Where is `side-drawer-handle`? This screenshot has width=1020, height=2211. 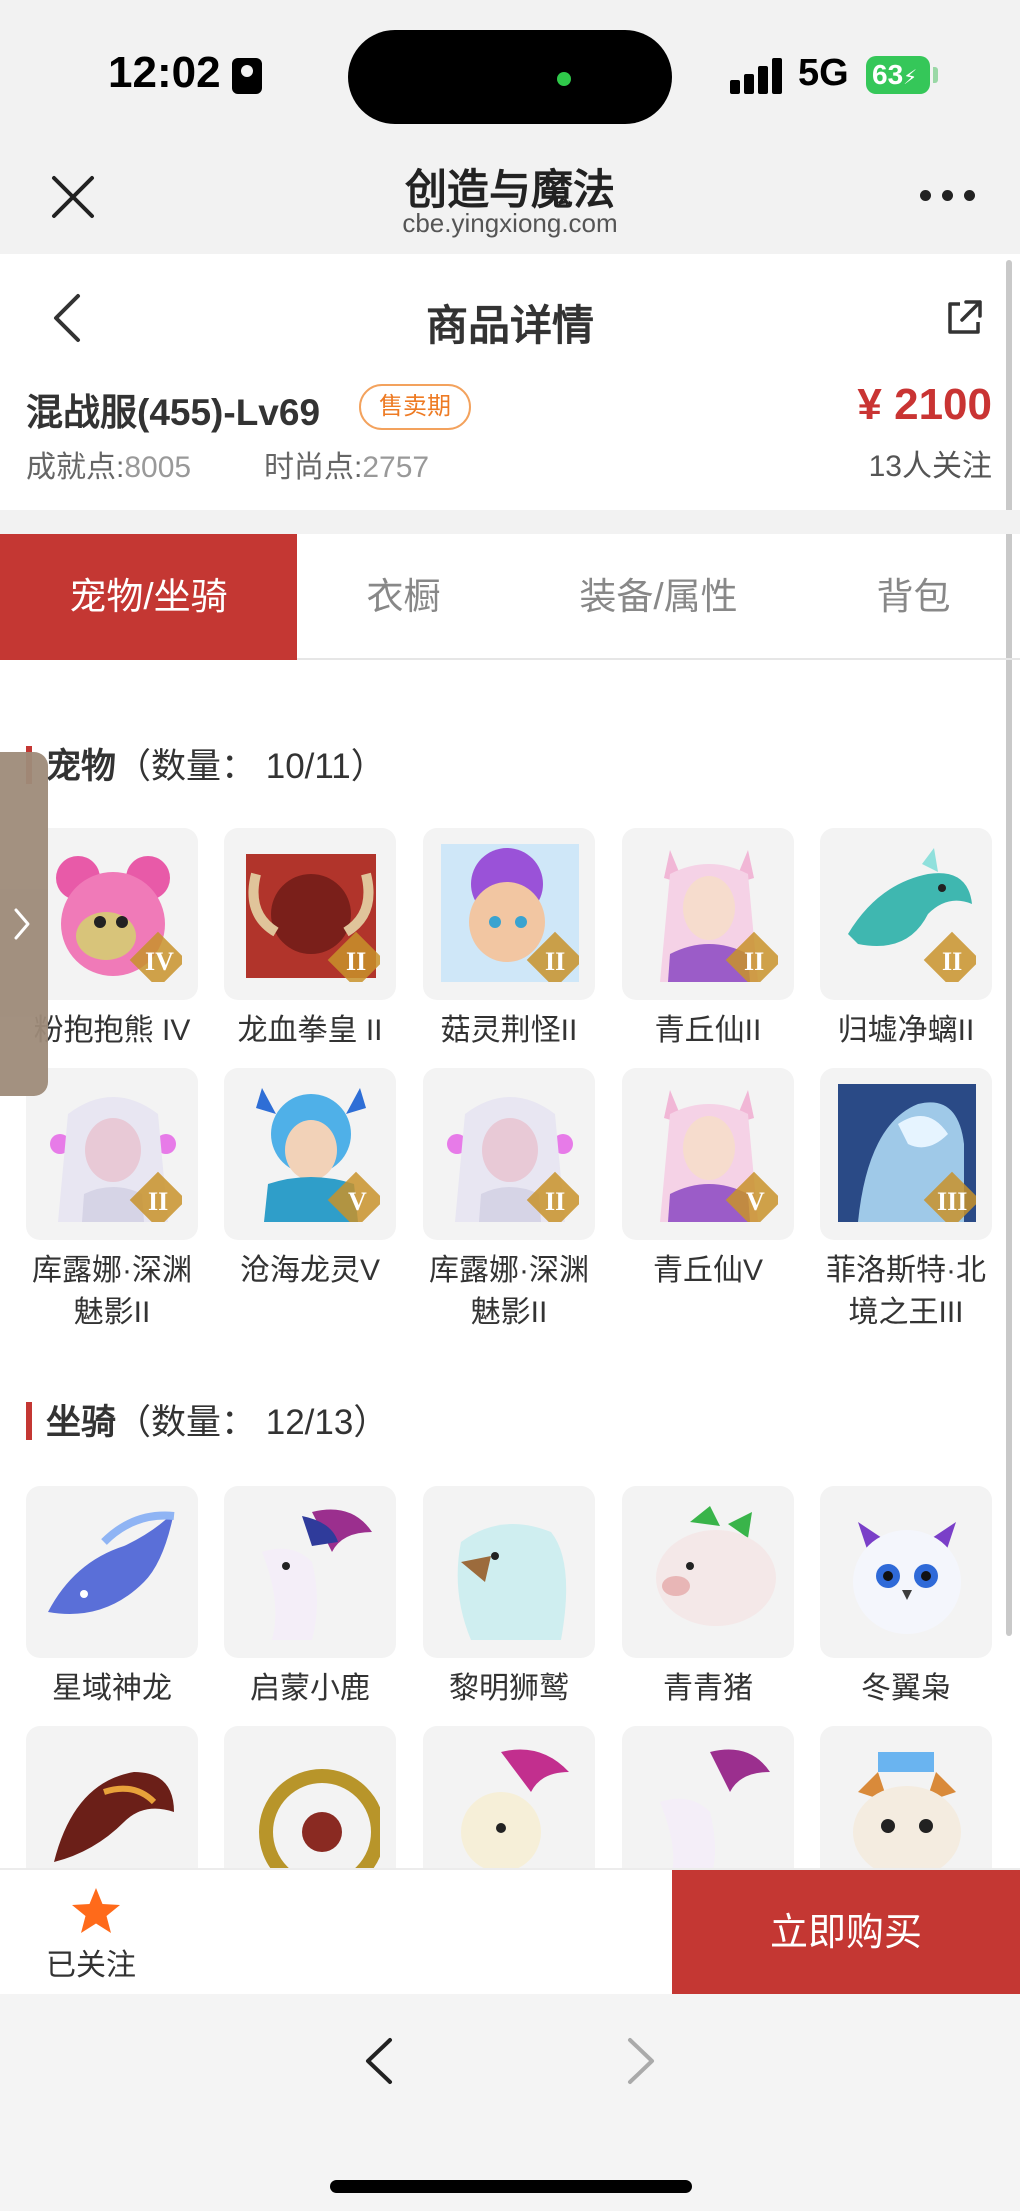
side-drawer-handle is located at coordinates (24, 924).